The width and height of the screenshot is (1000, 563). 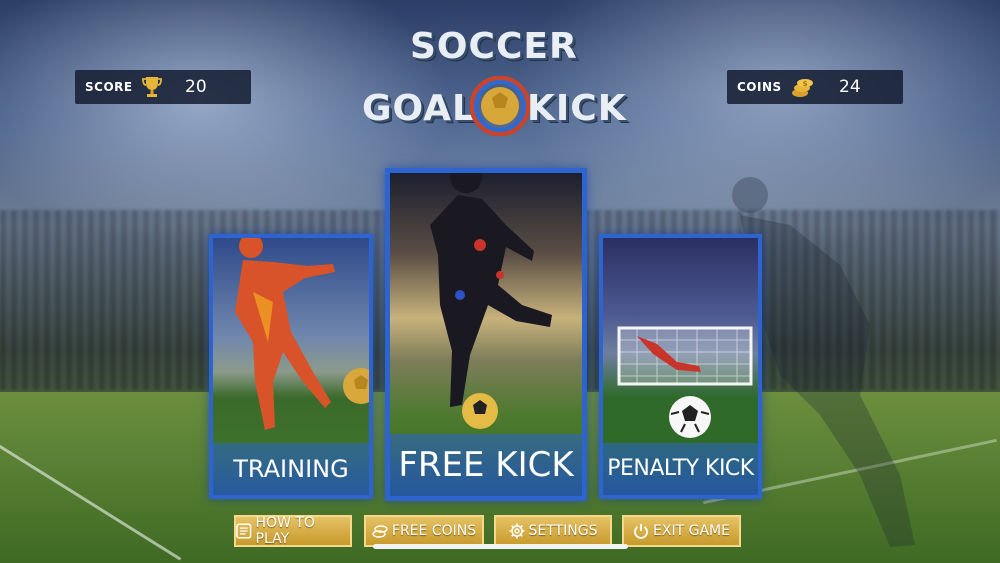 I want to click on training-label: TRAINING, so click(x=291, y=469).